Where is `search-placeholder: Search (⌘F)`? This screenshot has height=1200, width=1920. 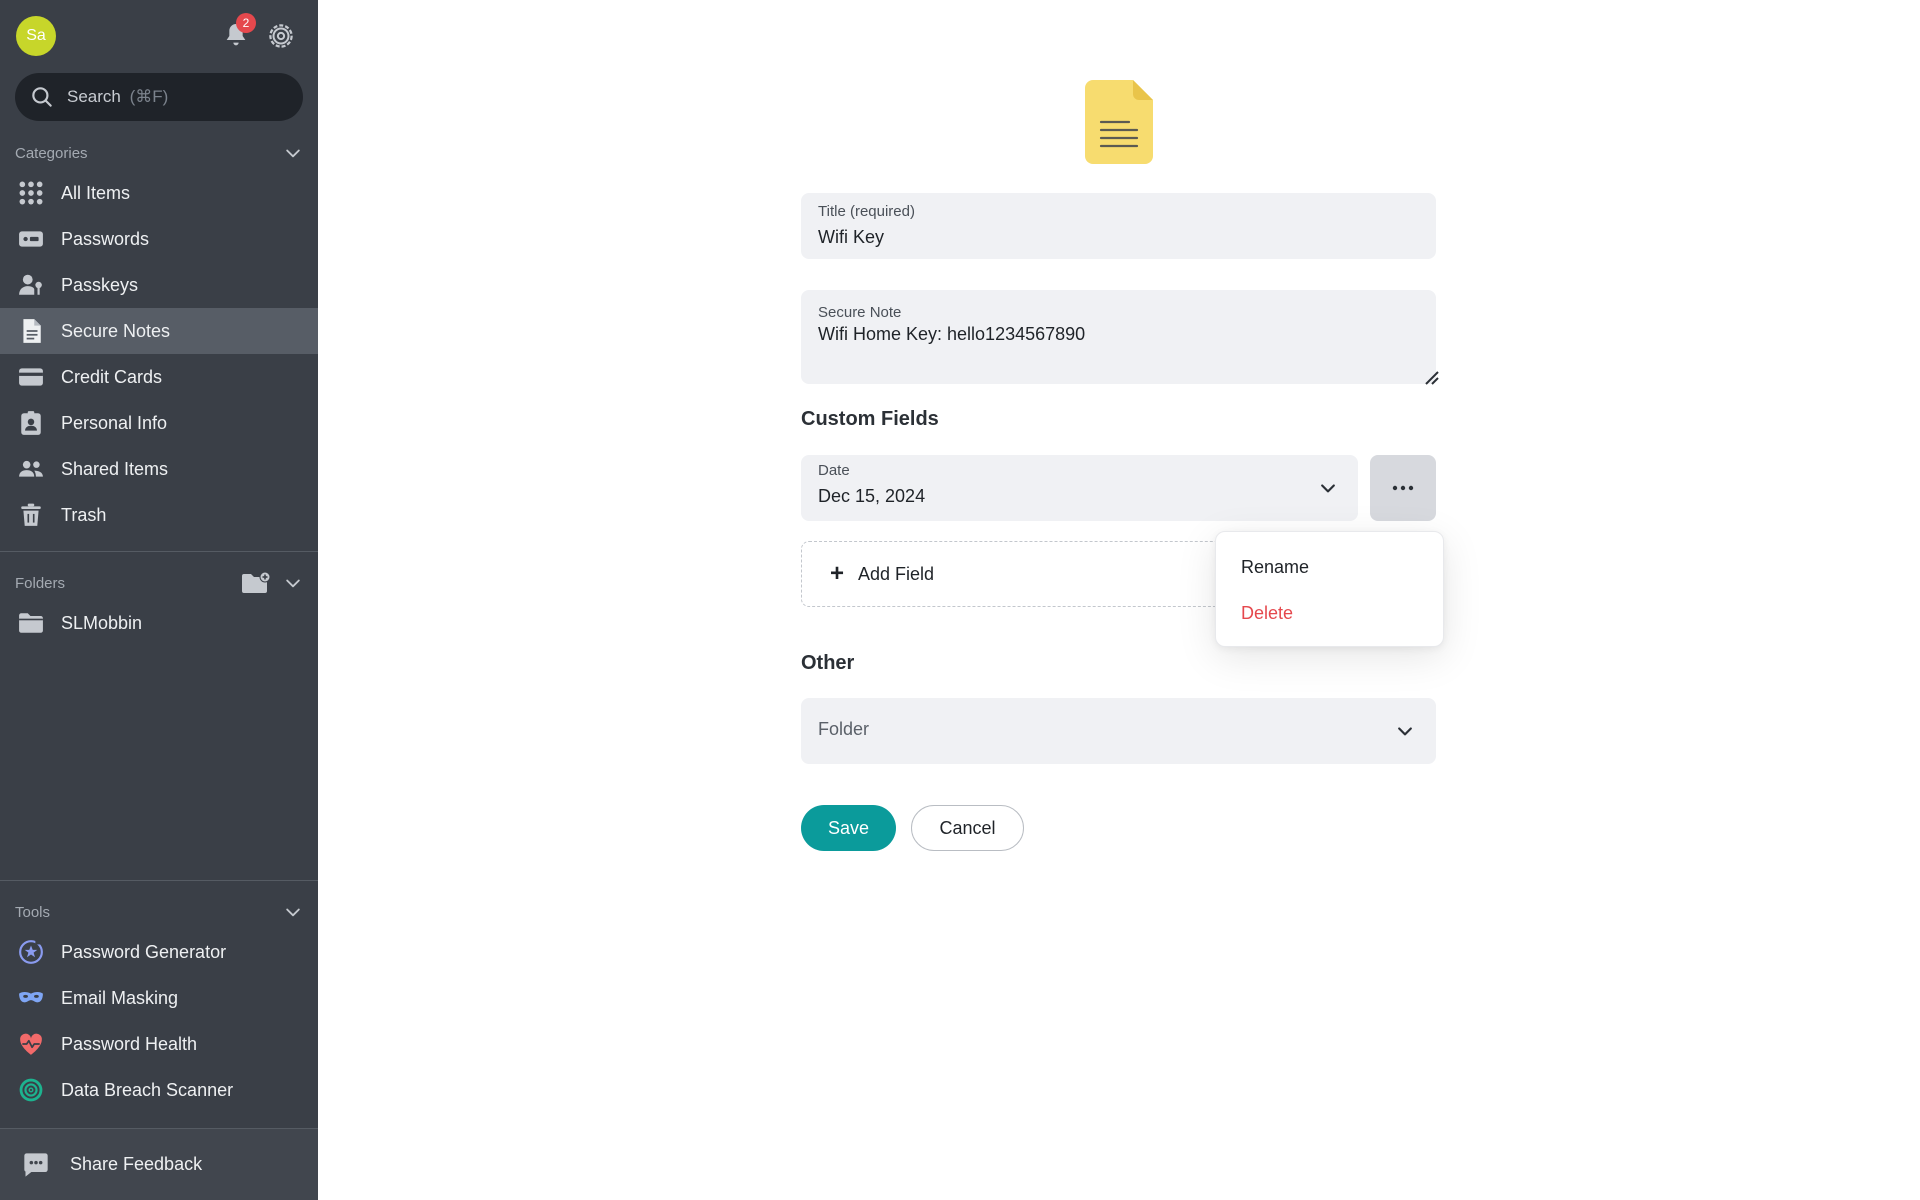 search-placeholder: Search (⌘F) is located at coordinates (118, 96).